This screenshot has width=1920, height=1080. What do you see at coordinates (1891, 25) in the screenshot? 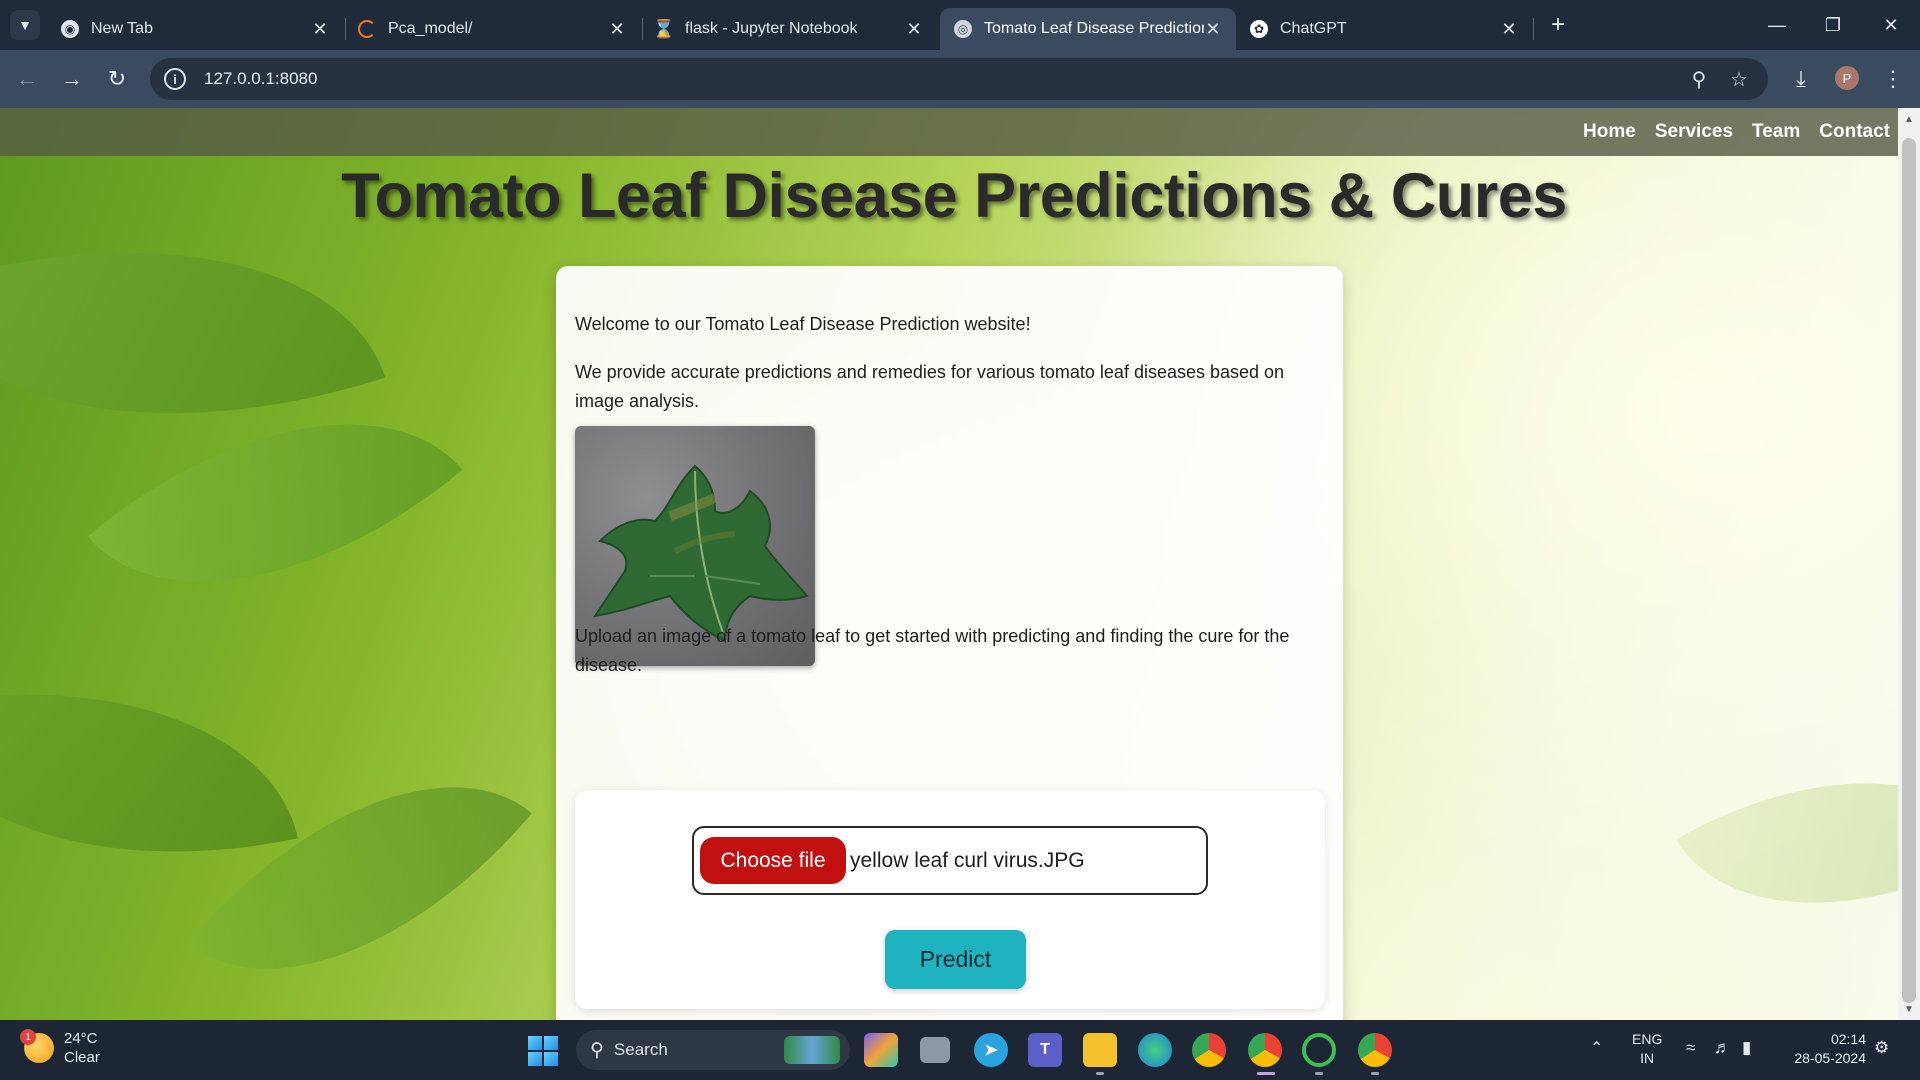
I see `window-close-icon: ✕` at bounding box center [1891, 25].